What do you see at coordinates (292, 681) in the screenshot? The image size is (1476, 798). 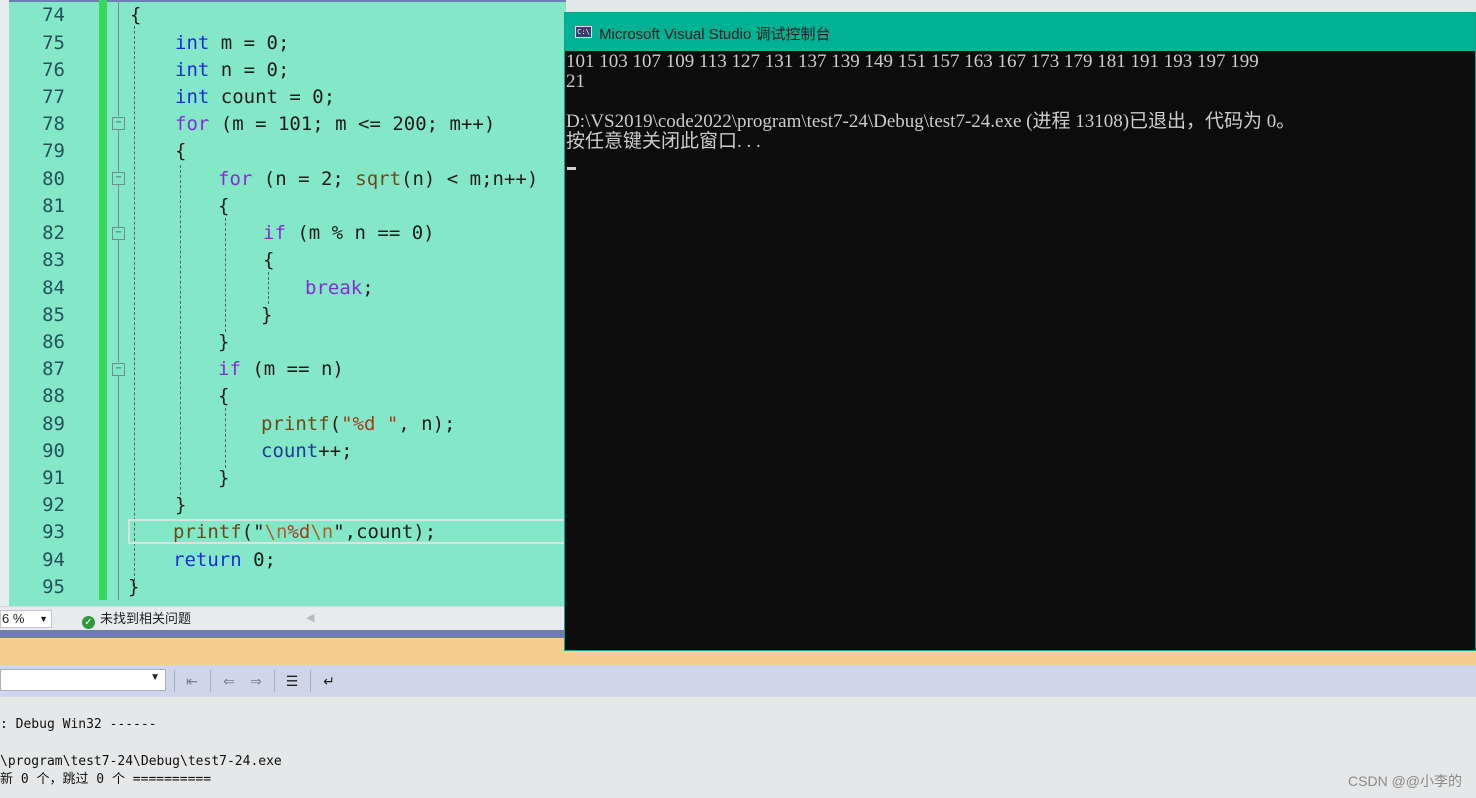 I see `clear-all-icon: ☰` at bounding box center [292, 681].